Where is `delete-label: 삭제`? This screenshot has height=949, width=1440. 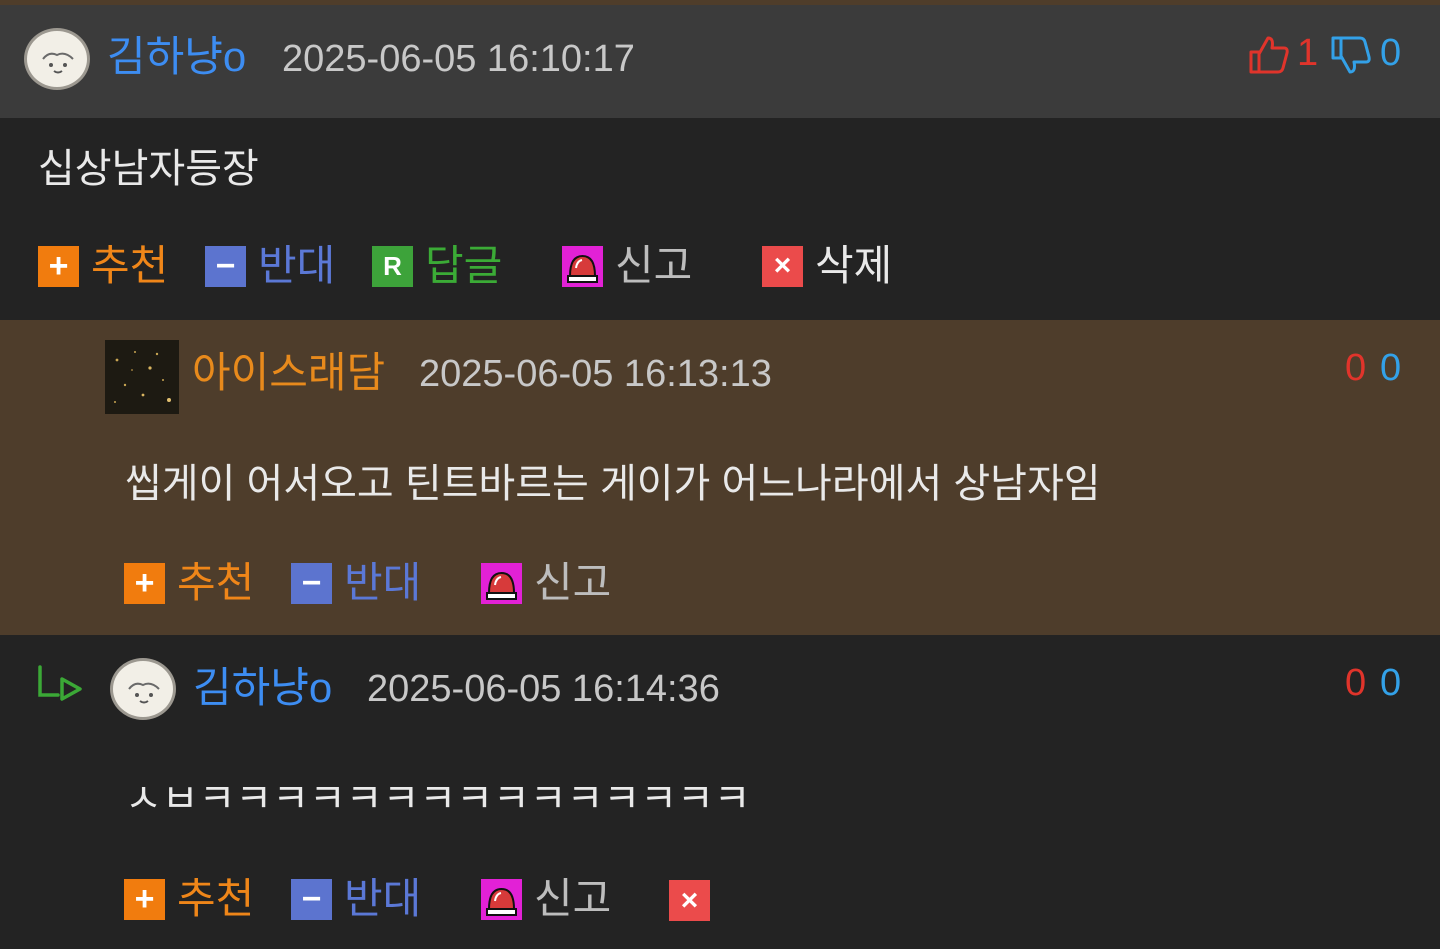
delete-label: 삭제 is located at coordinates (854, 265).